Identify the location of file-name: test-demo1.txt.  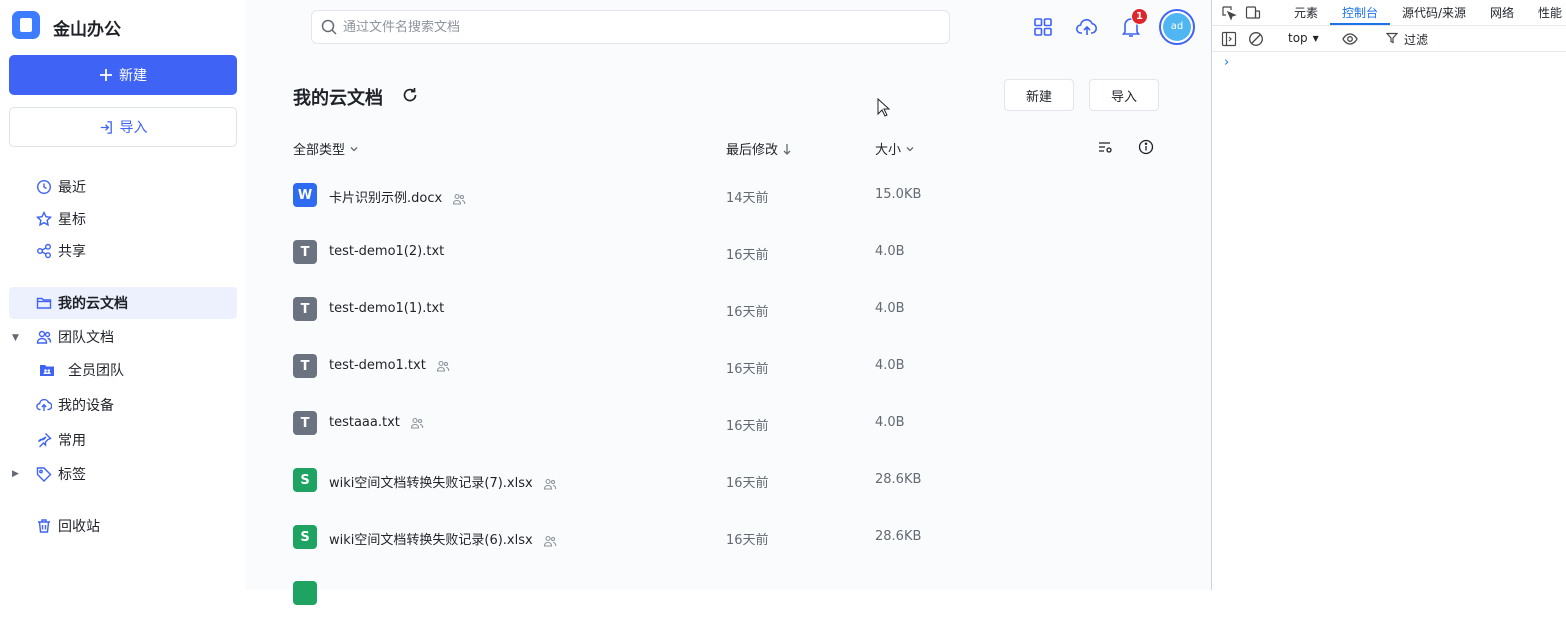
(389, 365).